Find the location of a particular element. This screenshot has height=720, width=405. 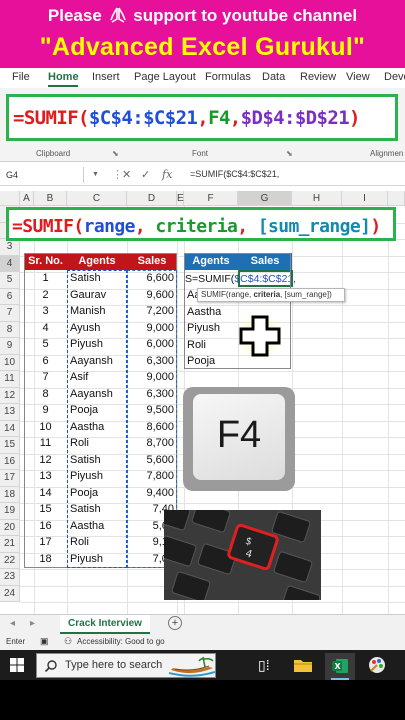

search-icon is located at coordinates (51, 666).